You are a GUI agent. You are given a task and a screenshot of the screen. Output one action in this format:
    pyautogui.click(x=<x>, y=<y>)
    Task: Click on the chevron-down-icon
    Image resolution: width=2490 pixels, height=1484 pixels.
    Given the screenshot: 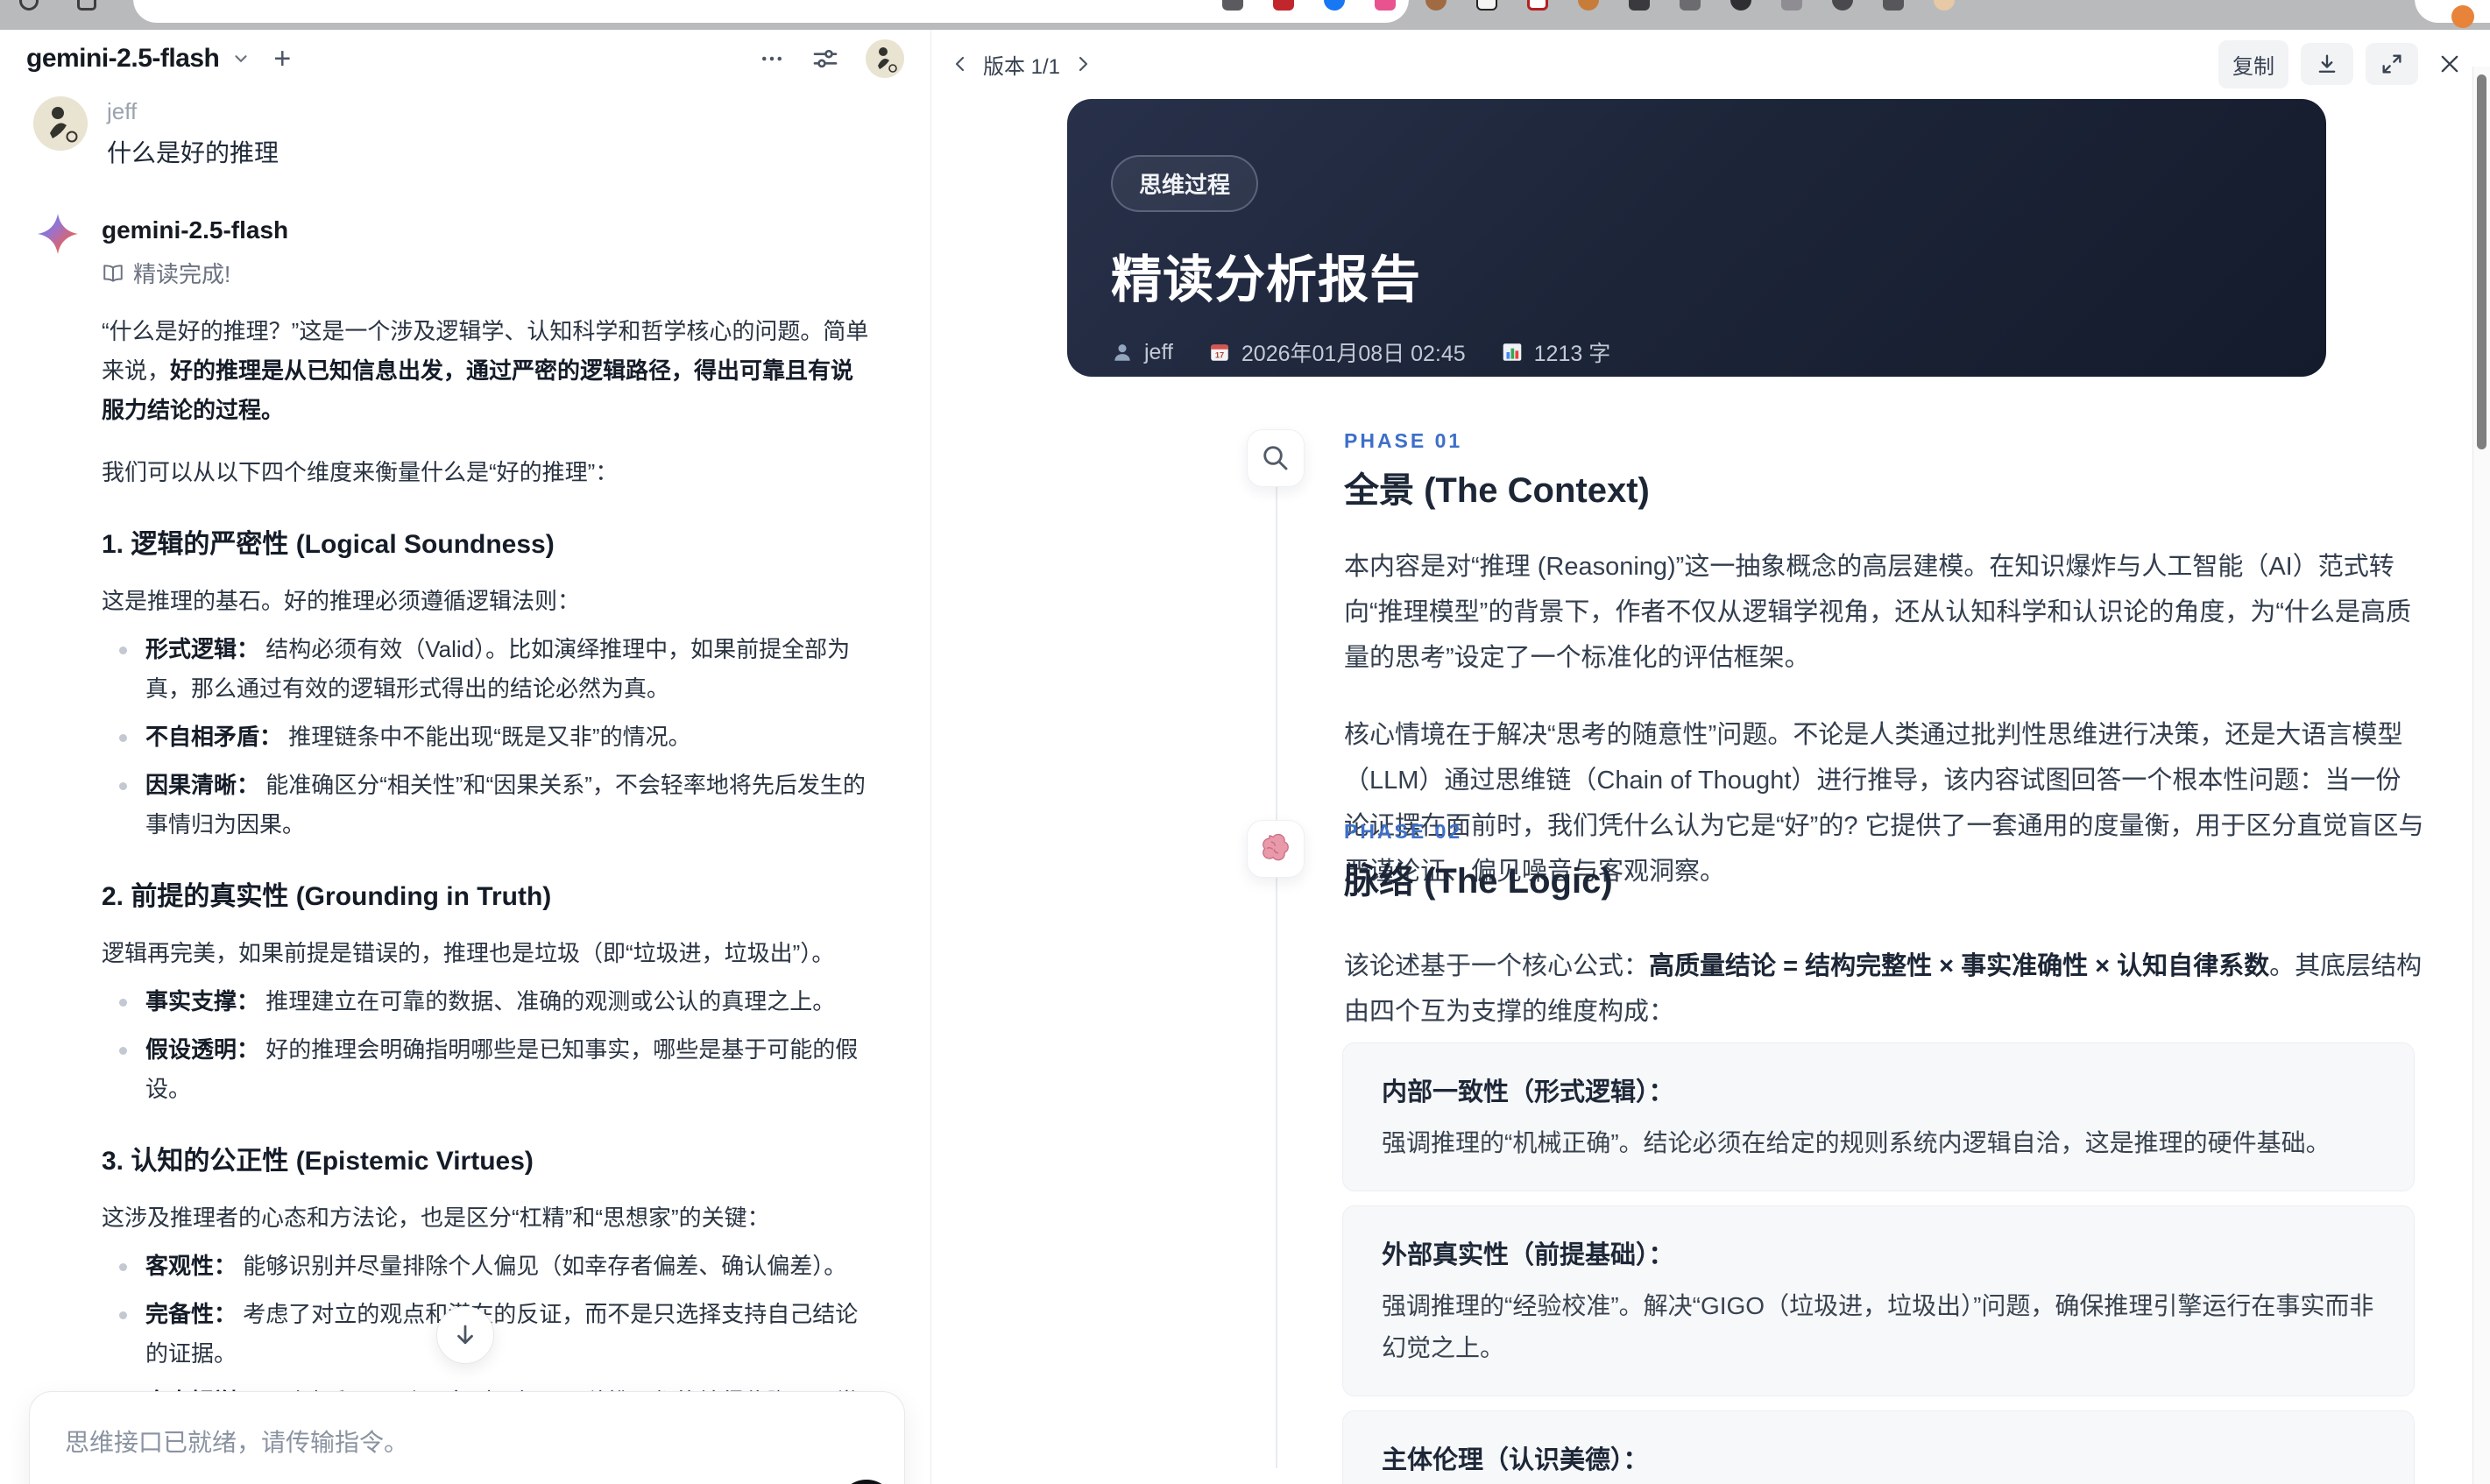 What is the action you would take?
    pyautogui.click(x=241, y=59)
    